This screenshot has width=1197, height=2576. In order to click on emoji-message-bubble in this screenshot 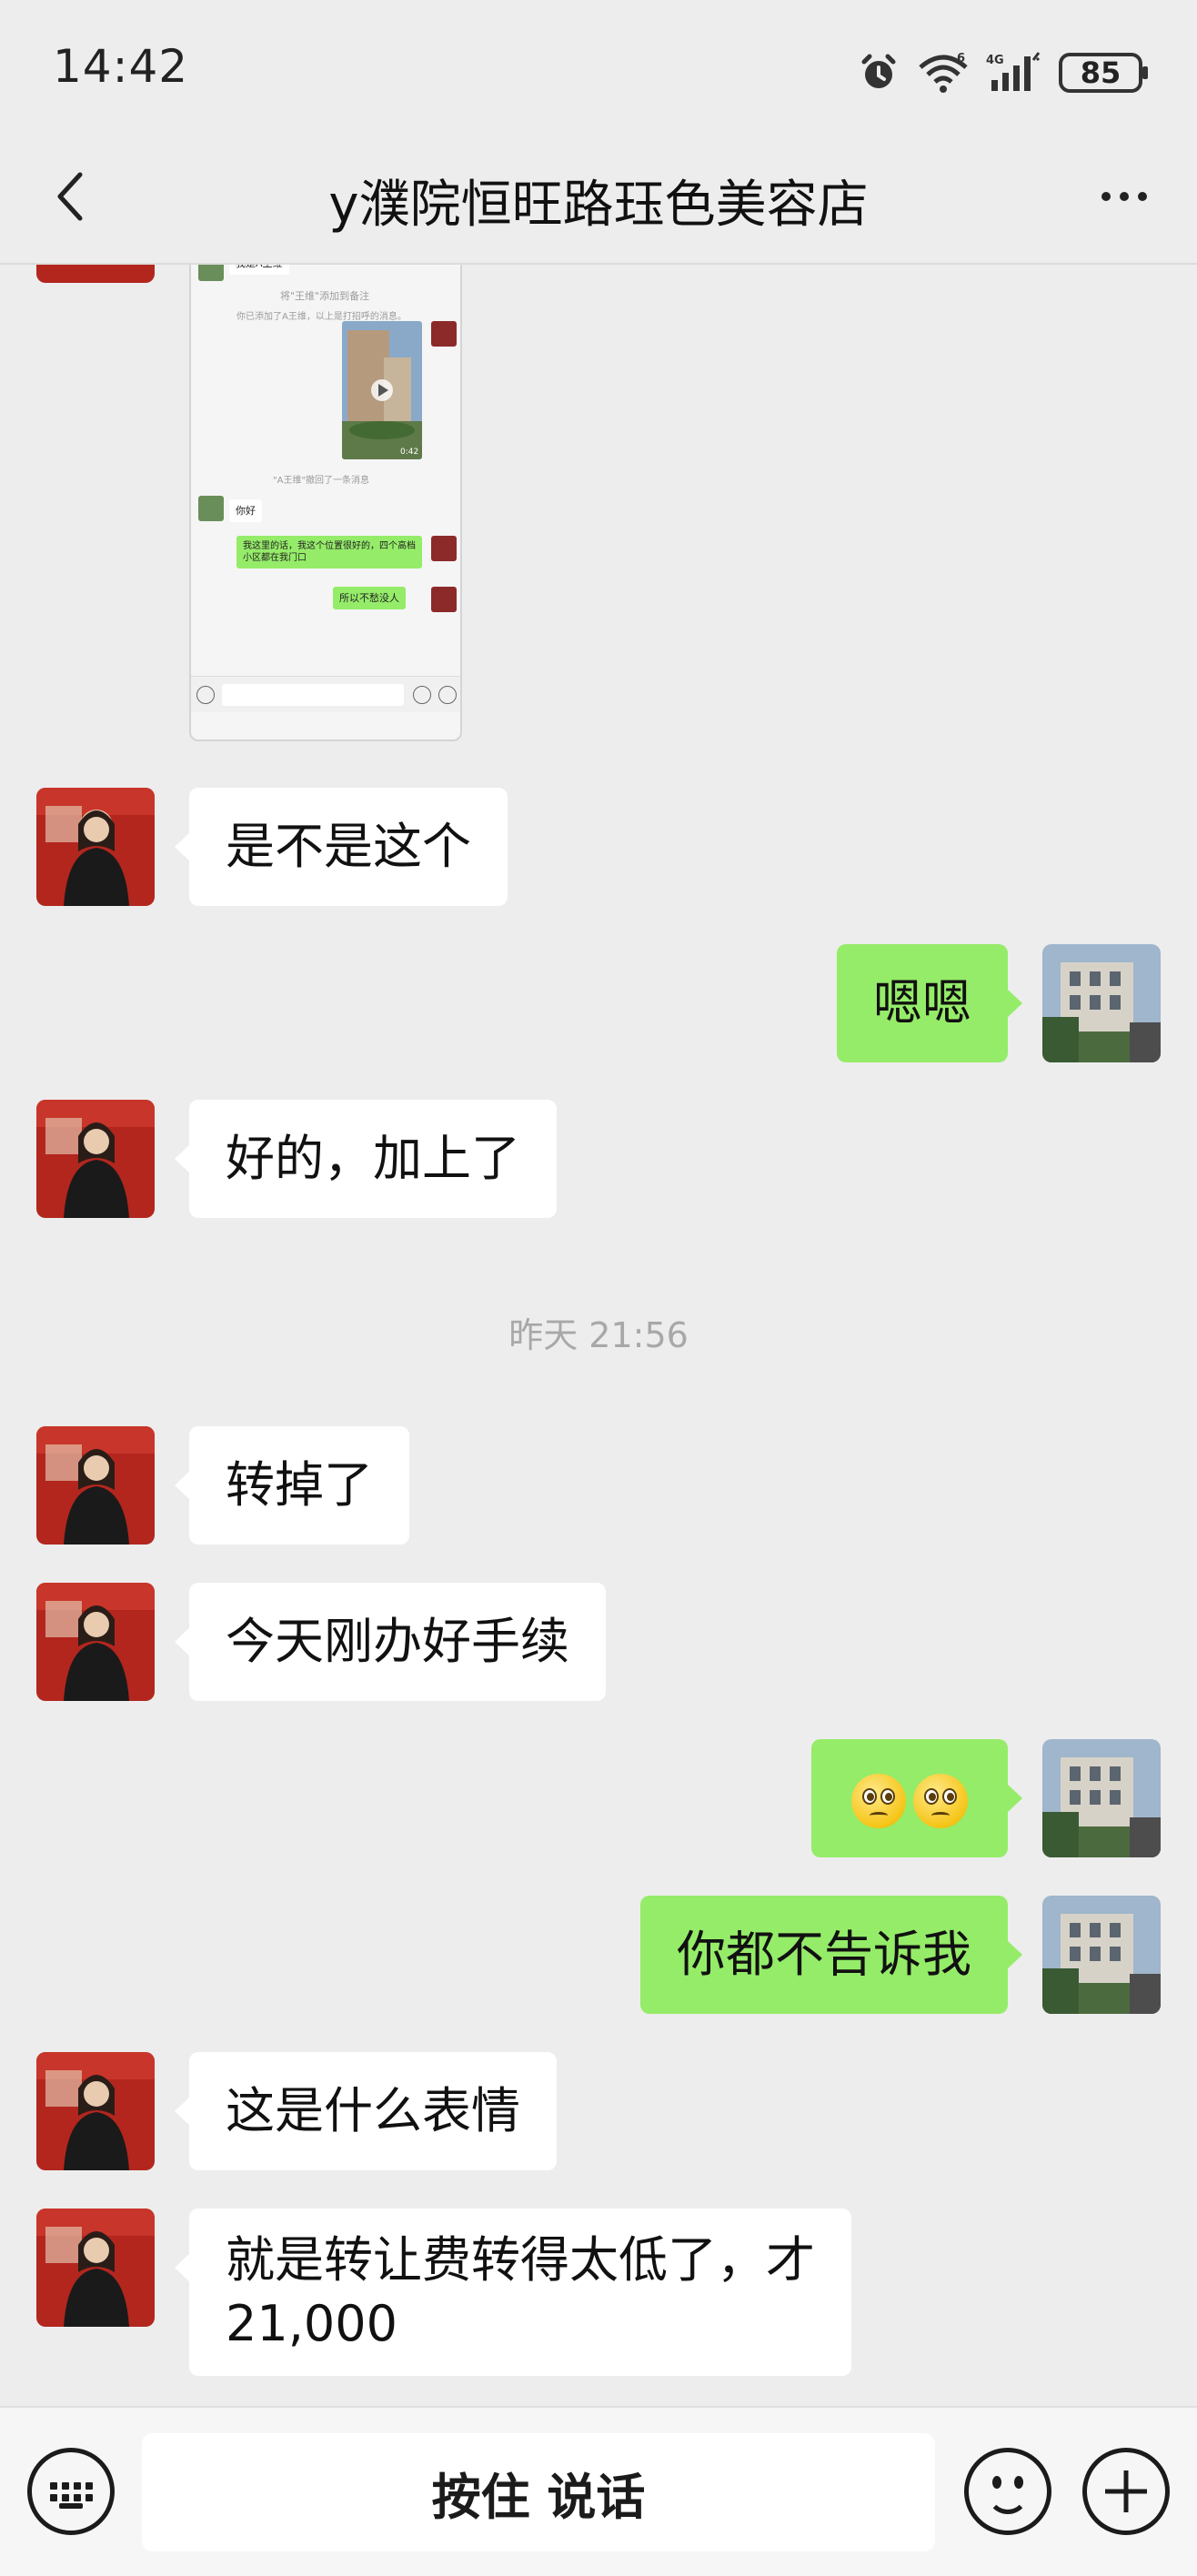, I will do `click(916, 1798)`.